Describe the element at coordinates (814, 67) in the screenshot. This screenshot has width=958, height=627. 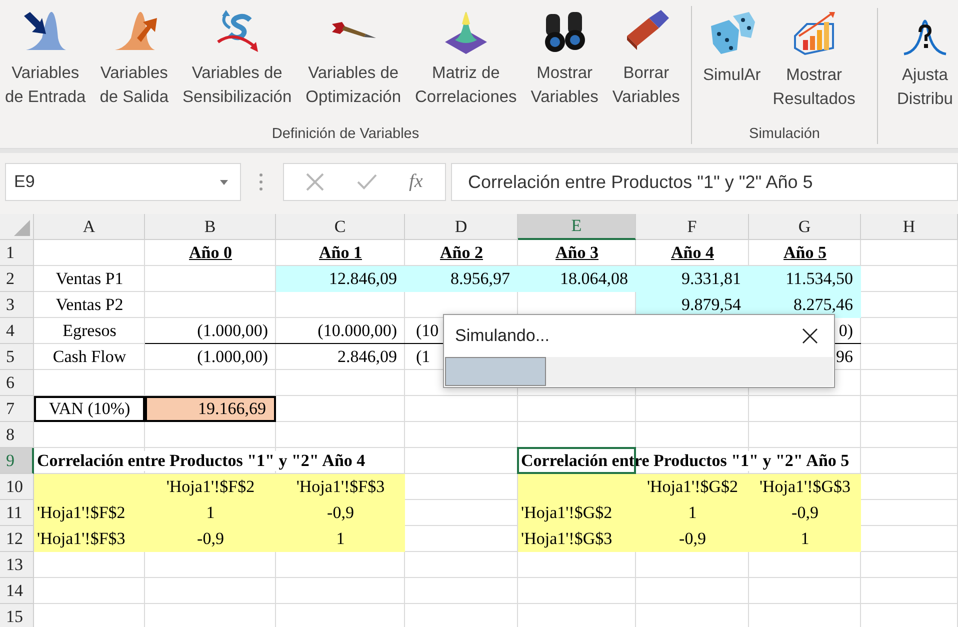
I see `ribbon-button: Mostrar Resultados` at that location.